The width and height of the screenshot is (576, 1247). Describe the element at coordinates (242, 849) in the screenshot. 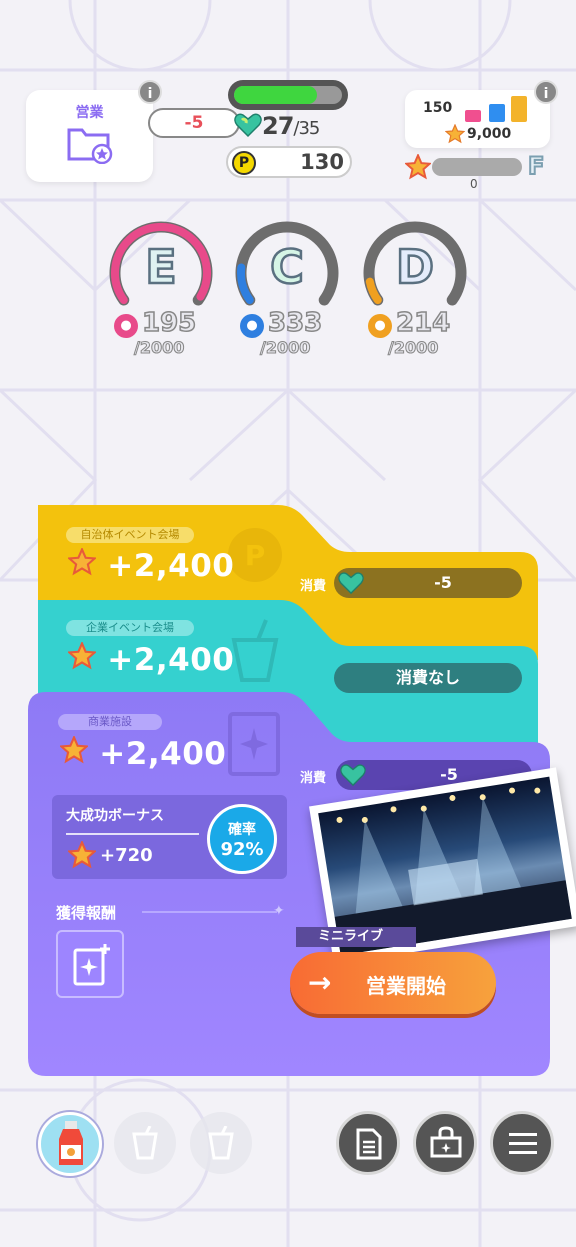

I see `probability-value: 92%` at that location.